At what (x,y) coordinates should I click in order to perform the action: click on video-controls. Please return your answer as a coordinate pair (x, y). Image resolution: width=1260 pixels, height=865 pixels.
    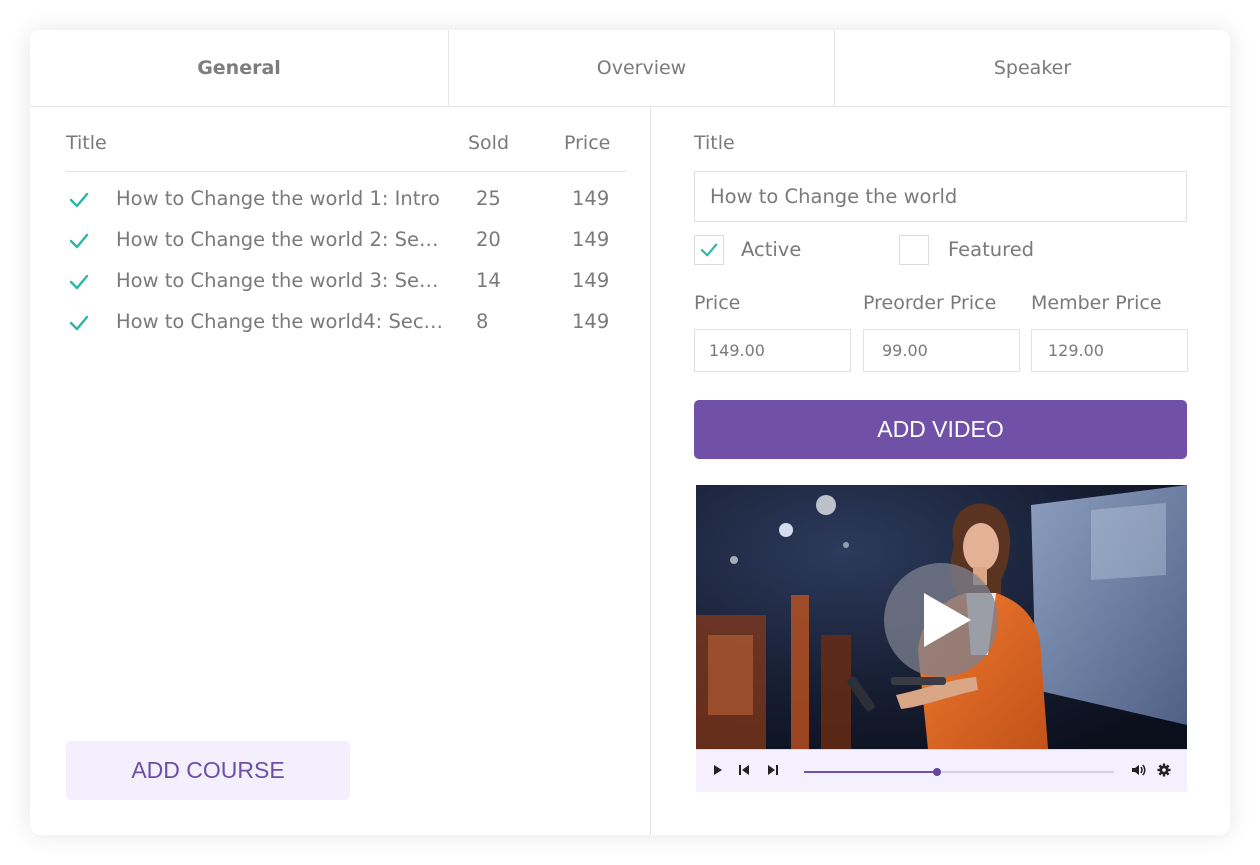
    Looking at the image, I should click on (941, 770).